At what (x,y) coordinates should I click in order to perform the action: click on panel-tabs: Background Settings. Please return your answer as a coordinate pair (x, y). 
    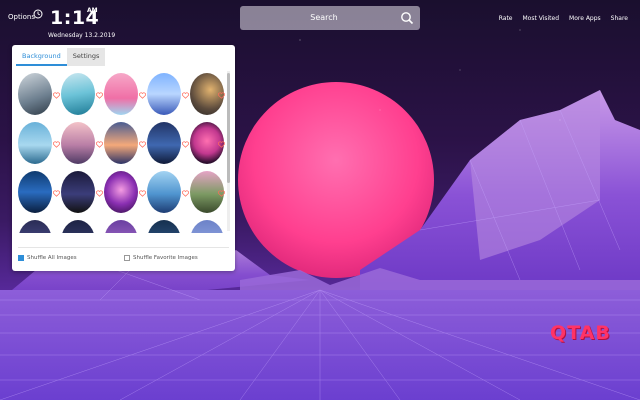
    Looking at the image, I should click on (61, 57).